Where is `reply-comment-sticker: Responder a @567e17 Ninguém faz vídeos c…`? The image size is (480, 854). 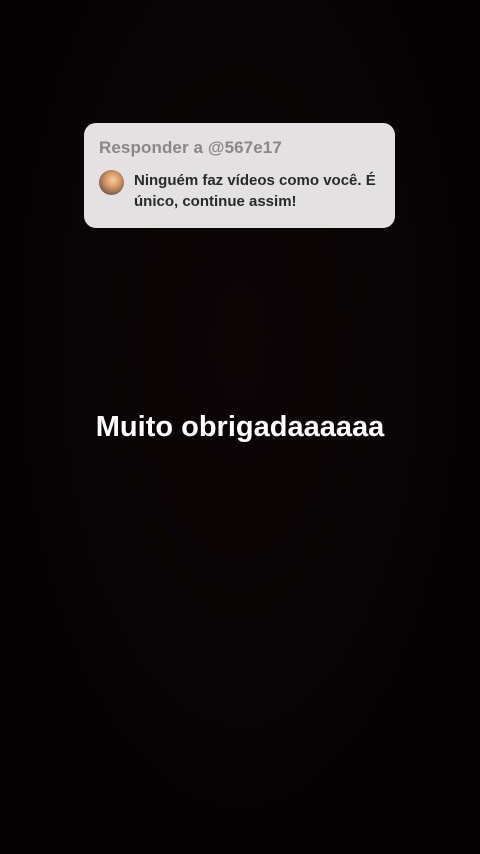 reply-comment-sticker: Responder a @567e17 Ninguém faz vídeos c… is located at coordinates (239, 175).